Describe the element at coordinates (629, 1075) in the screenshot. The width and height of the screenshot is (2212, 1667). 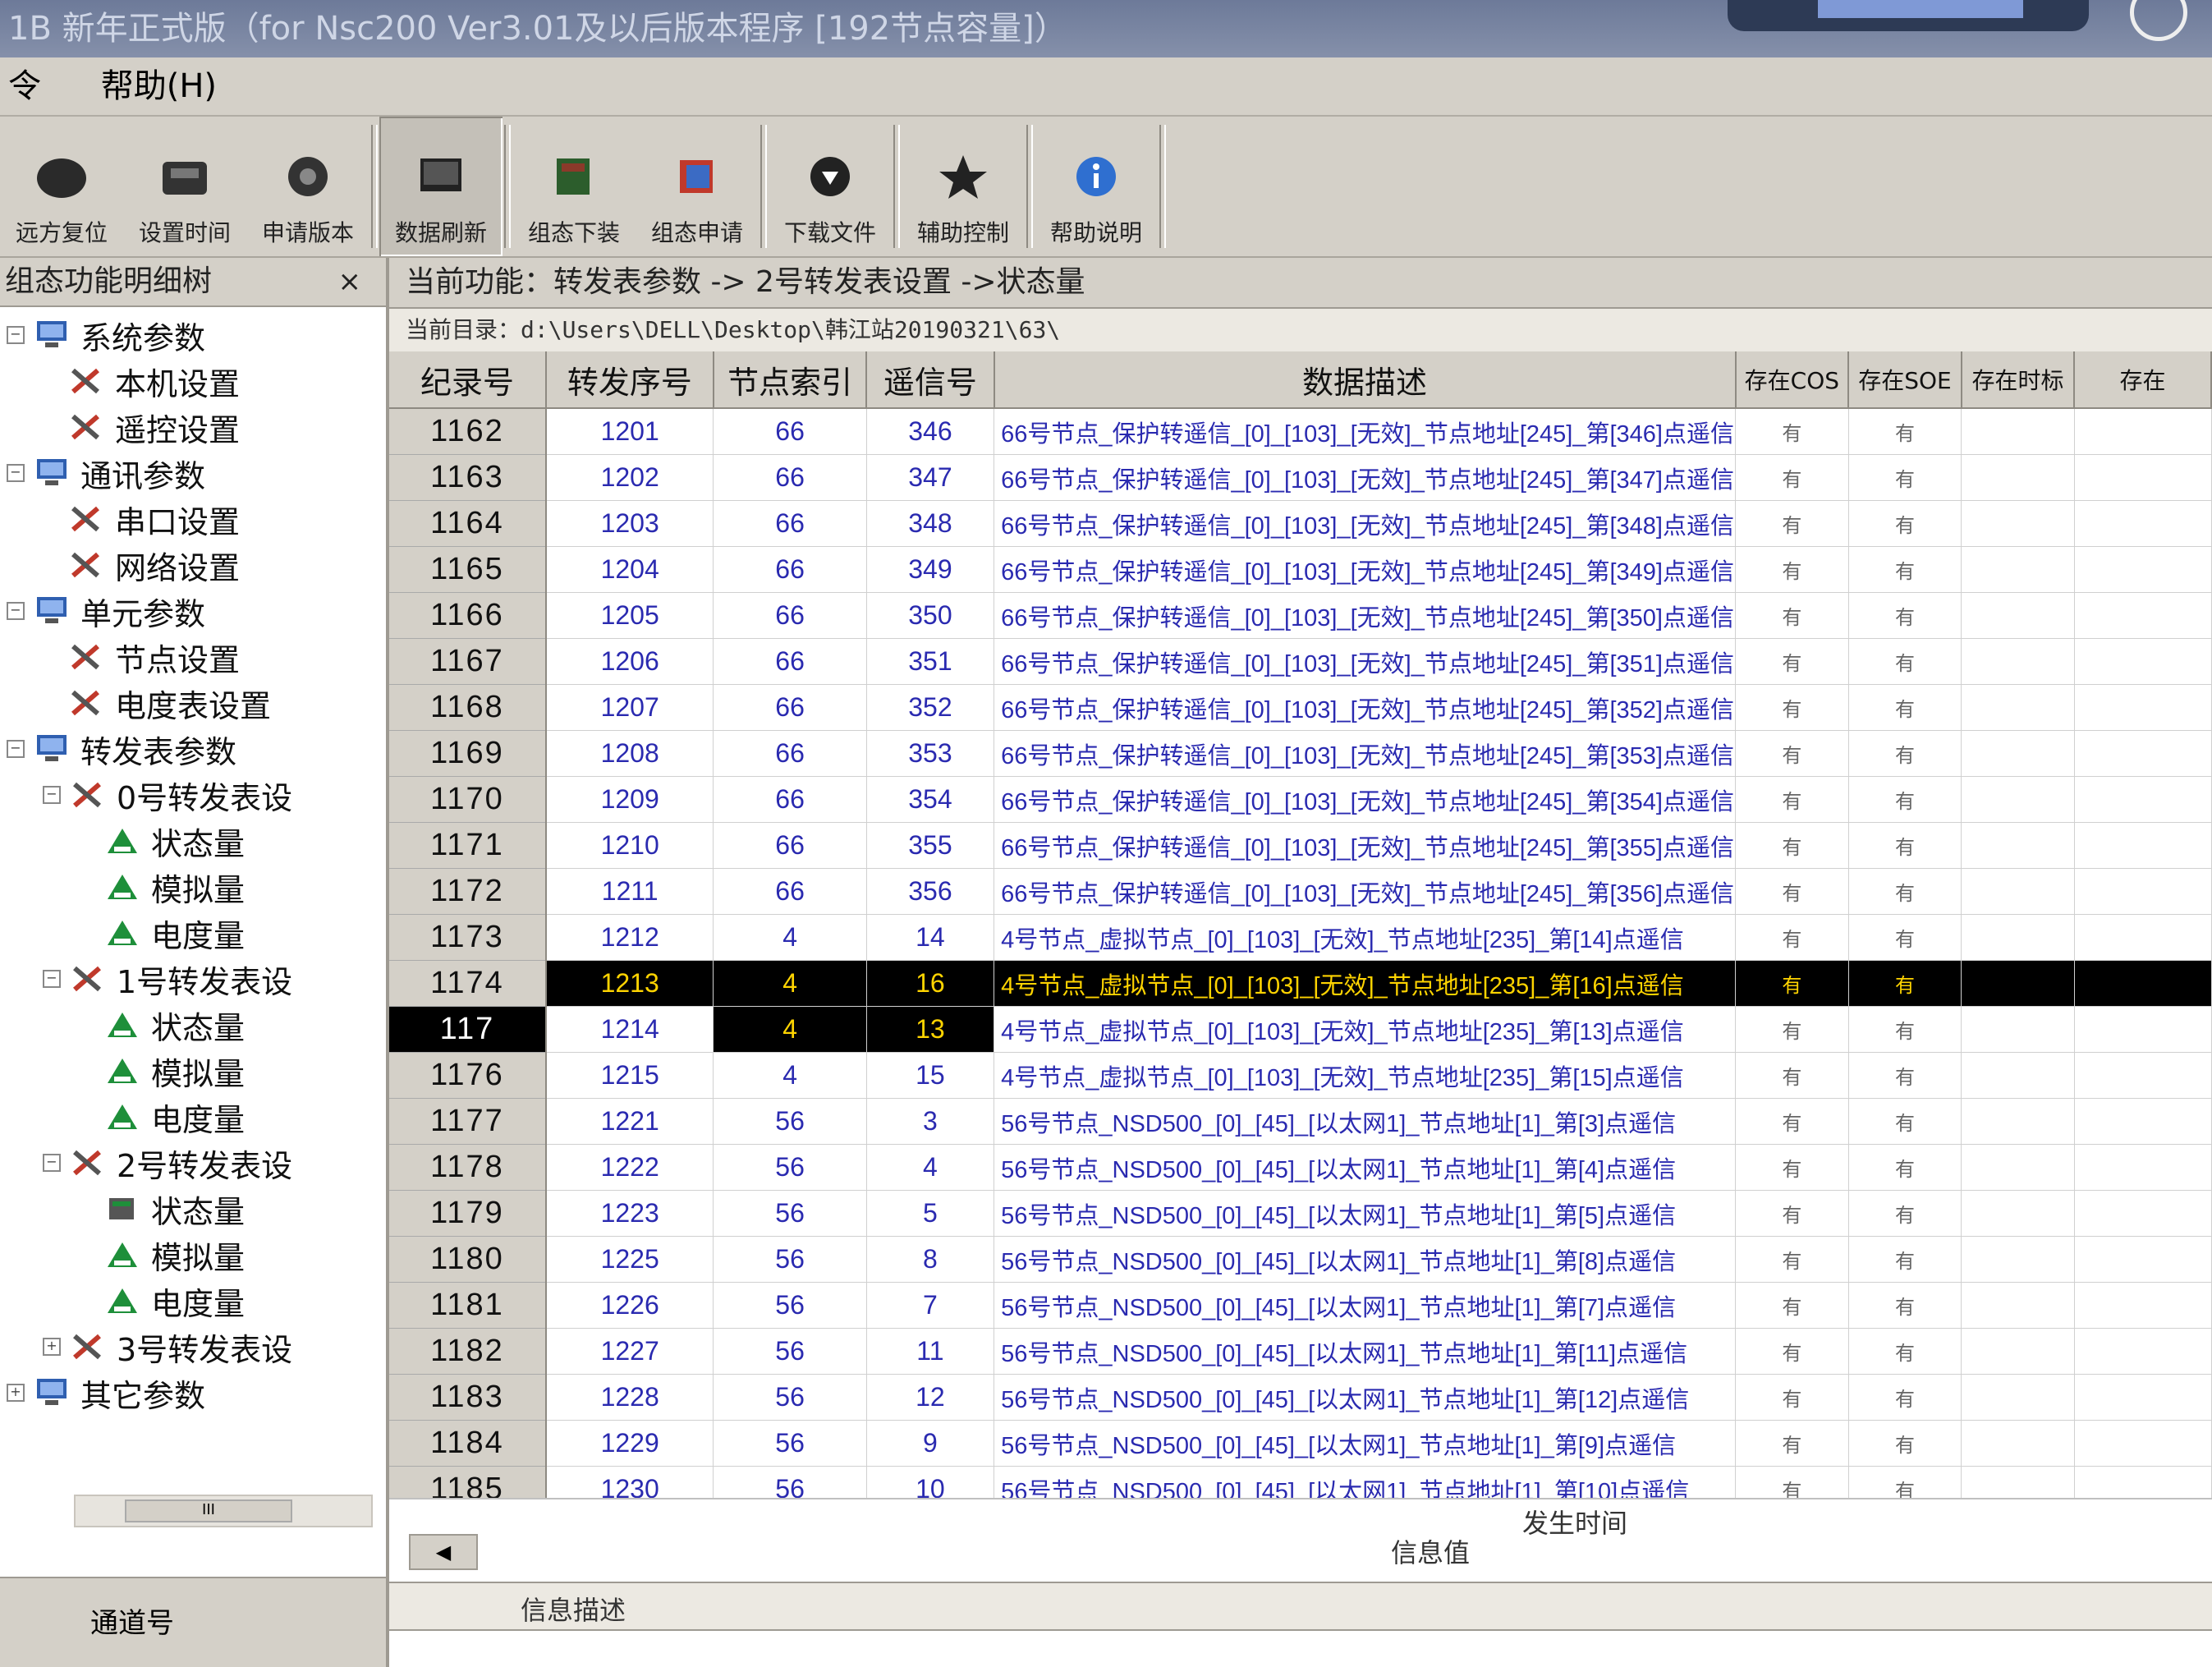
I see `forward-seq-cell: 1215` at that location.